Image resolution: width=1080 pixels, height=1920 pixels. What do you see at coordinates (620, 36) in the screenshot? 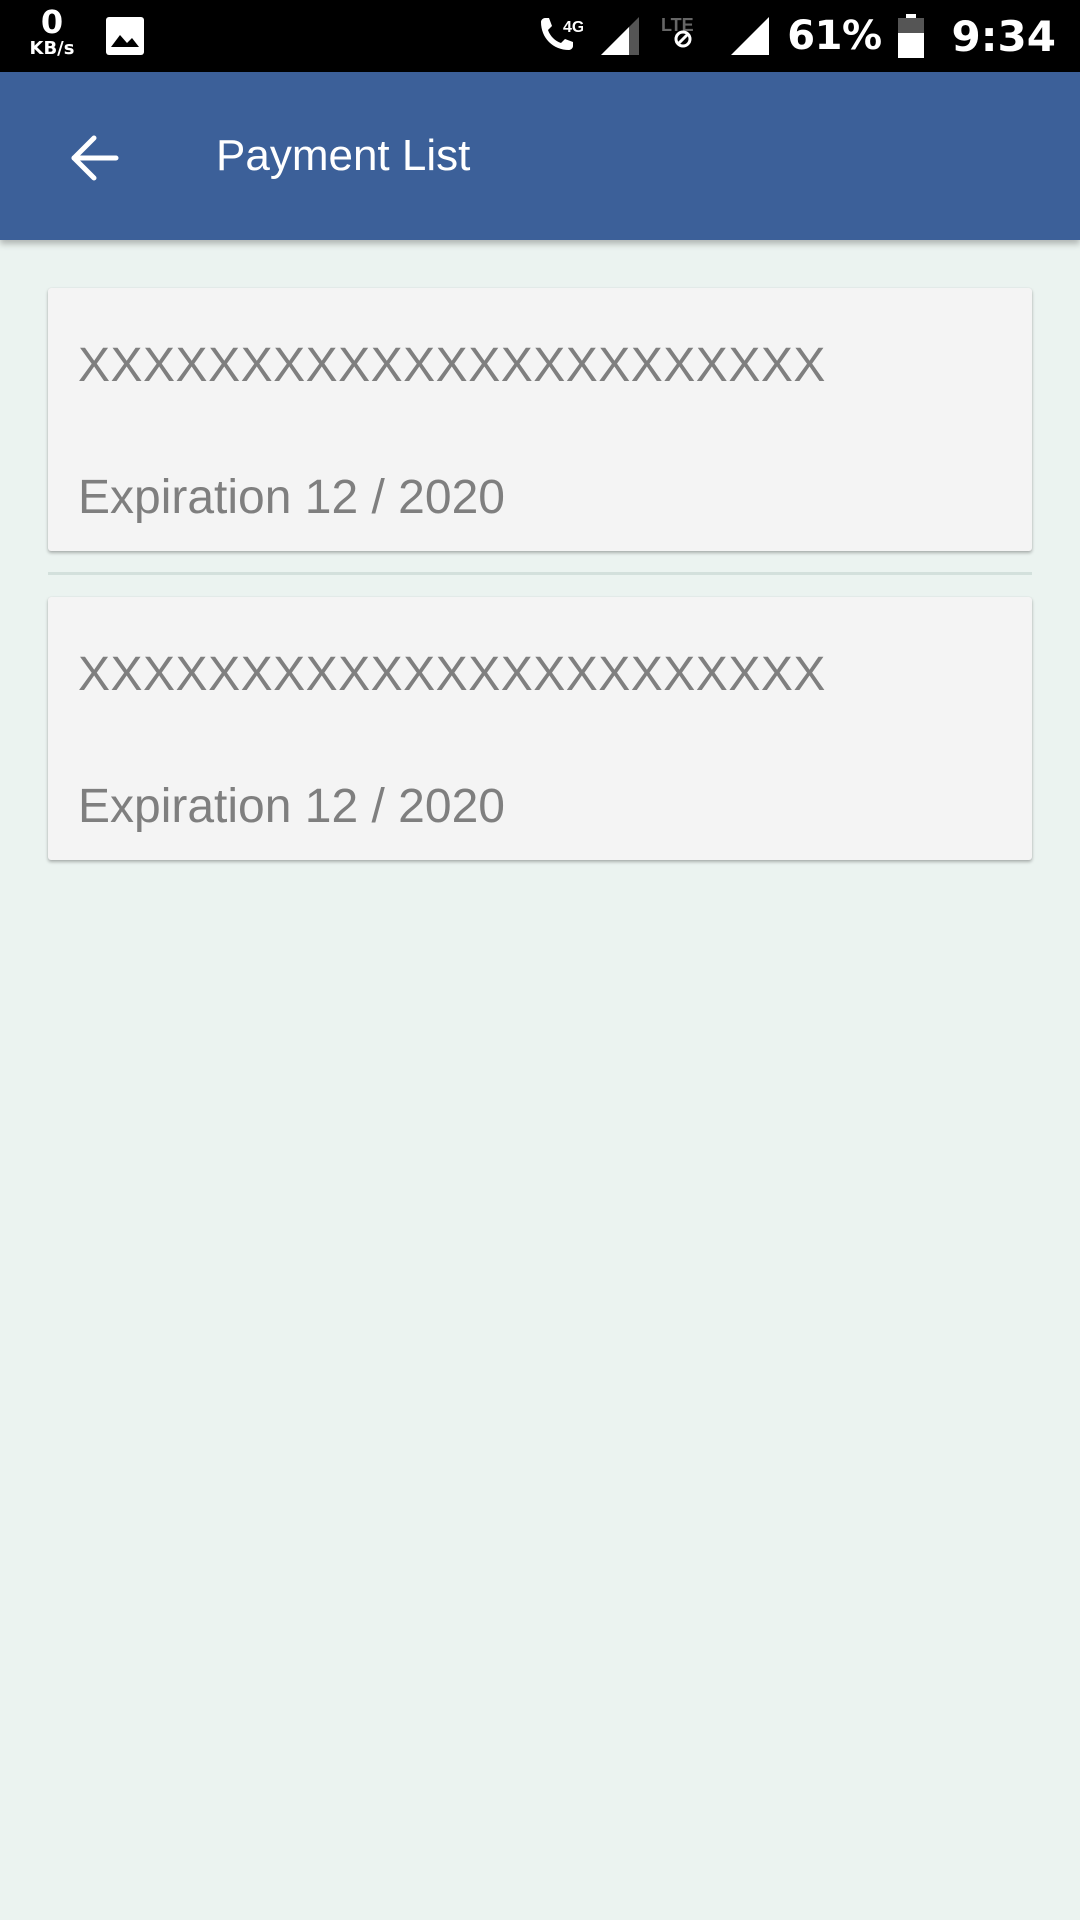
I see `signal-strength-icon` at bounding box center [620, 36].